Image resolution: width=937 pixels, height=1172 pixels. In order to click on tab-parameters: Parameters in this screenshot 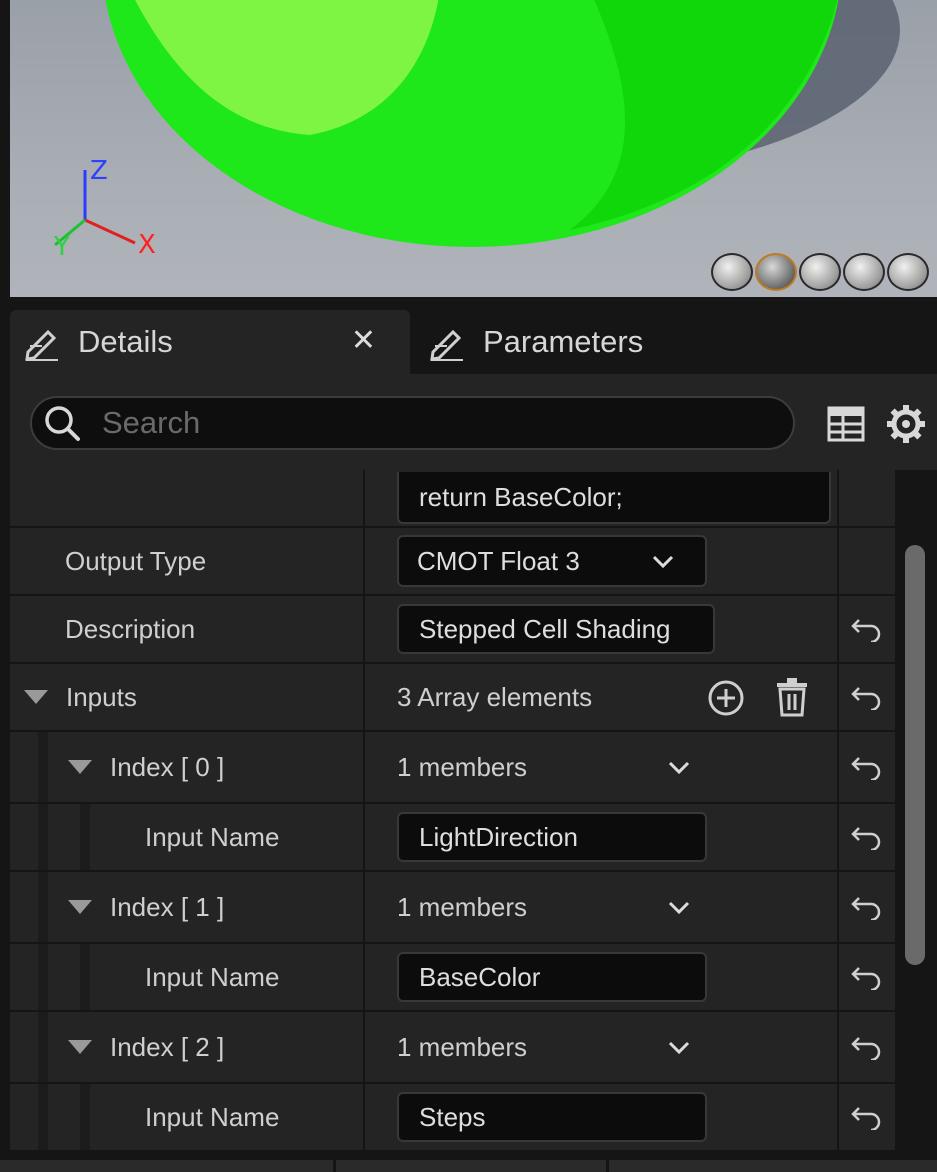, I will do `click(676, 342)`.